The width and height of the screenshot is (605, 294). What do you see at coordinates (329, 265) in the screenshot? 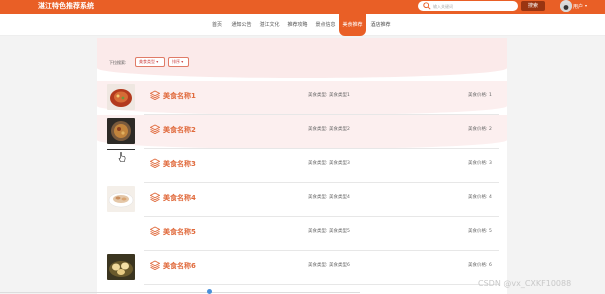
I see `food-type: 美食类型: 美食类型6` at bounding box center [329, 265].